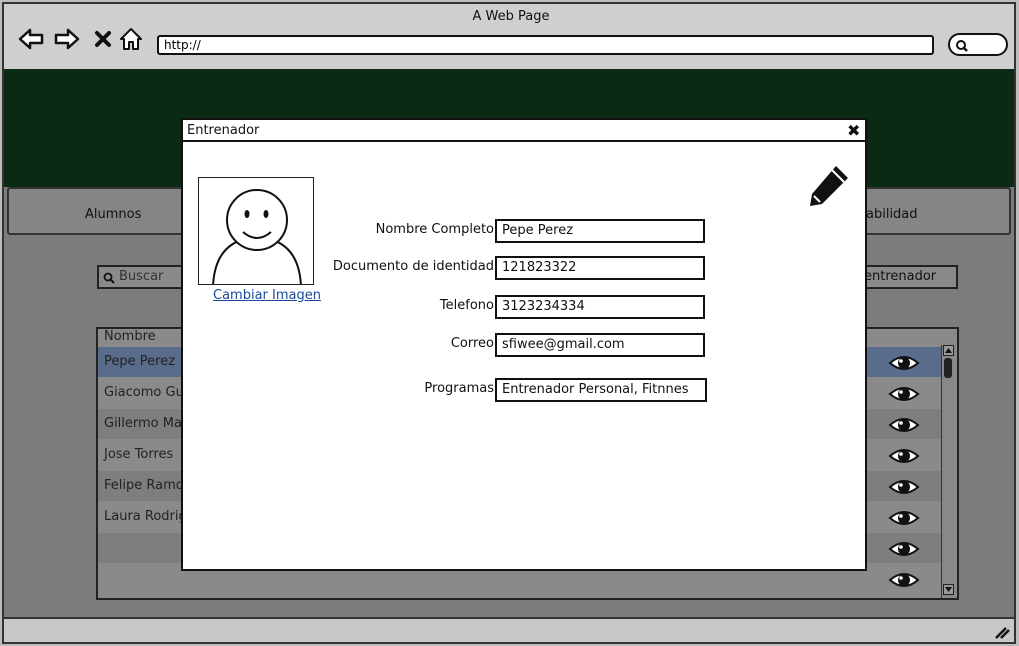  Describe the element at coordinates (600, 268) in the screenshot. I see `field-input: 121823322` at that location.